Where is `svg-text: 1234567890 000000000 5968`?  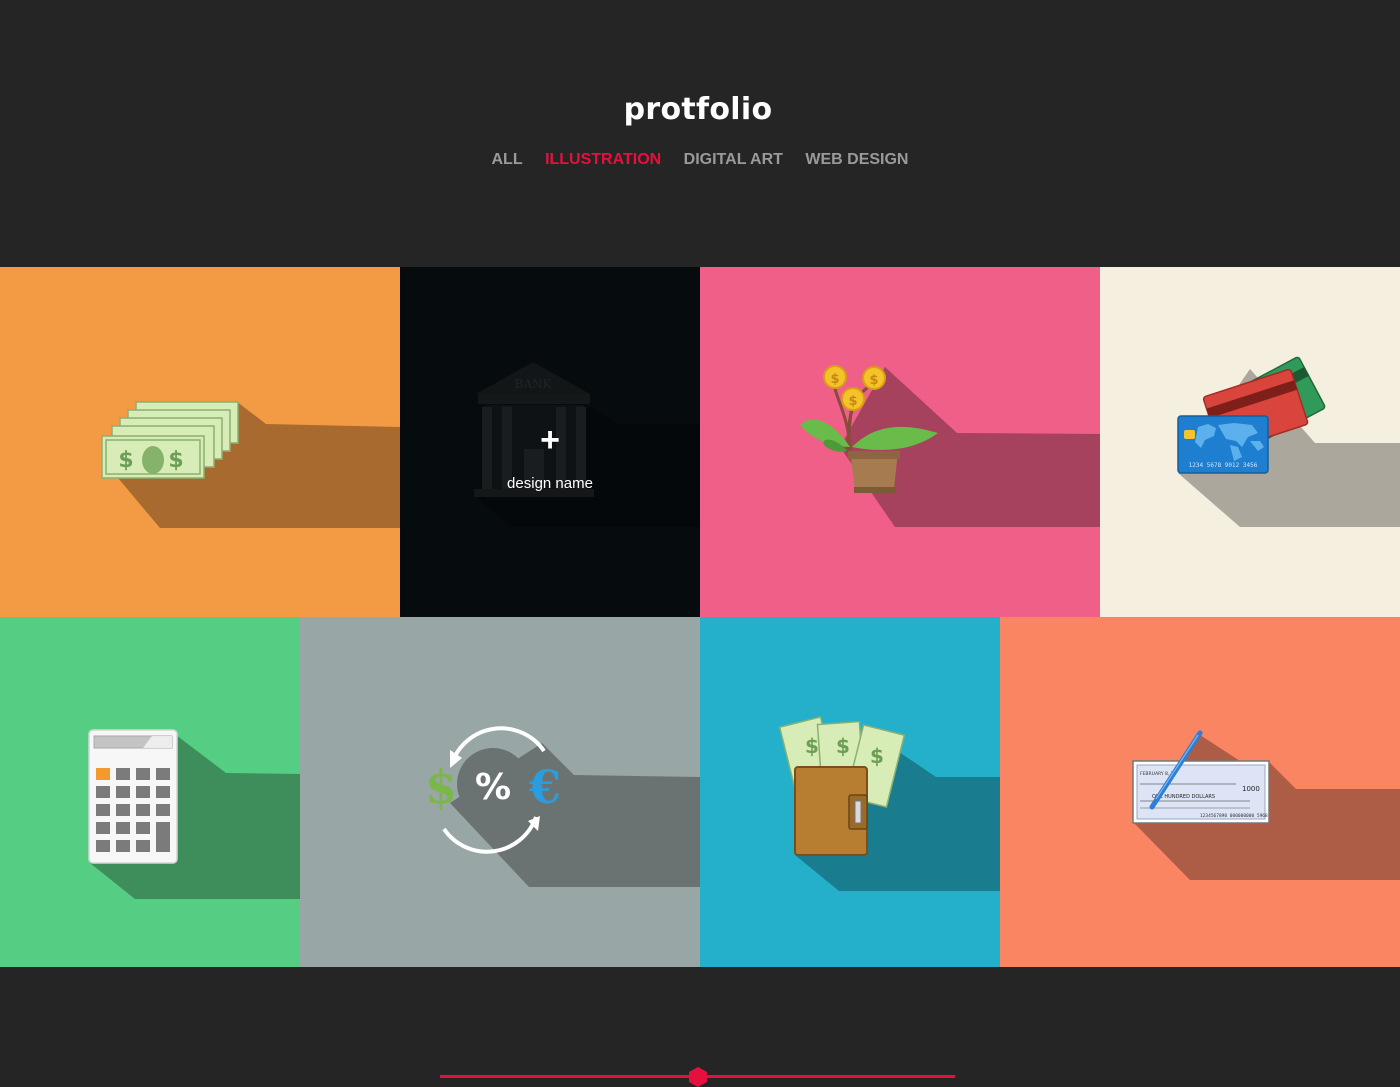
svg-text: 1234567890 000000000 5968 is located at coordinates (1234, 816).